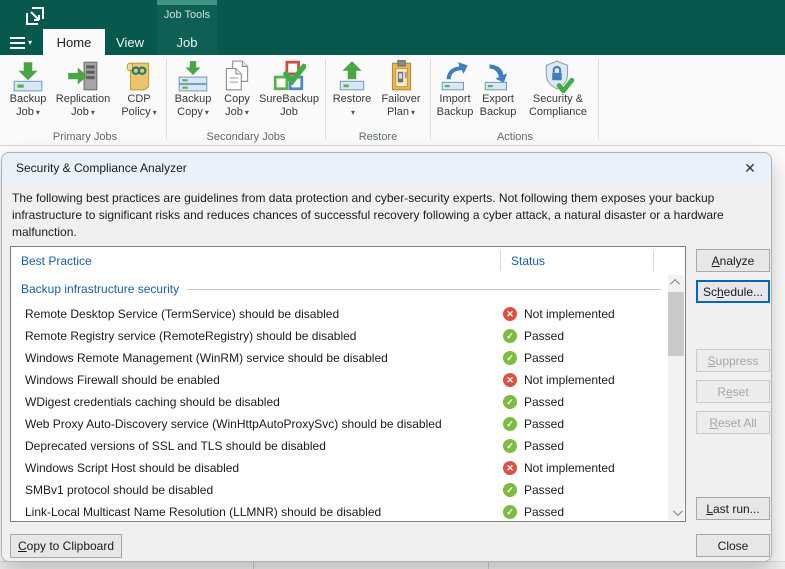  What do you see at coordinates (237, 87) in the screenshot?
I see `copy-job-button: Copy Job ▾` at bounding box center [237, 87].